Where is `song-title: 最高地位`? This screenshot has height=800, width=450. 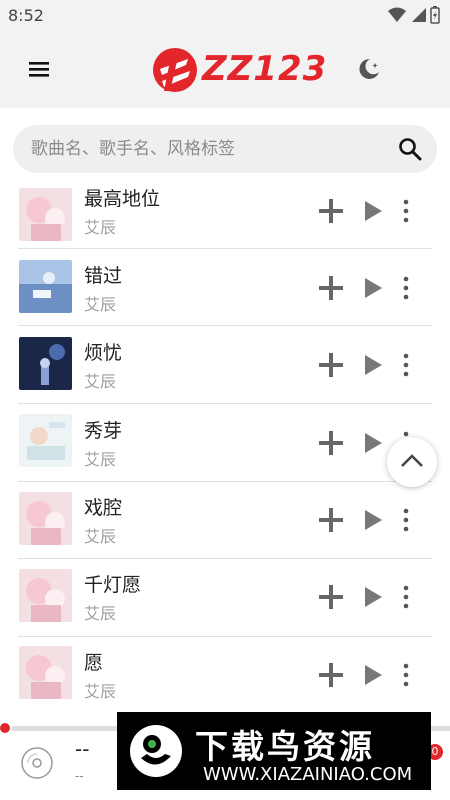 song-title: 最高地位 is located at coordinates (122, 199).